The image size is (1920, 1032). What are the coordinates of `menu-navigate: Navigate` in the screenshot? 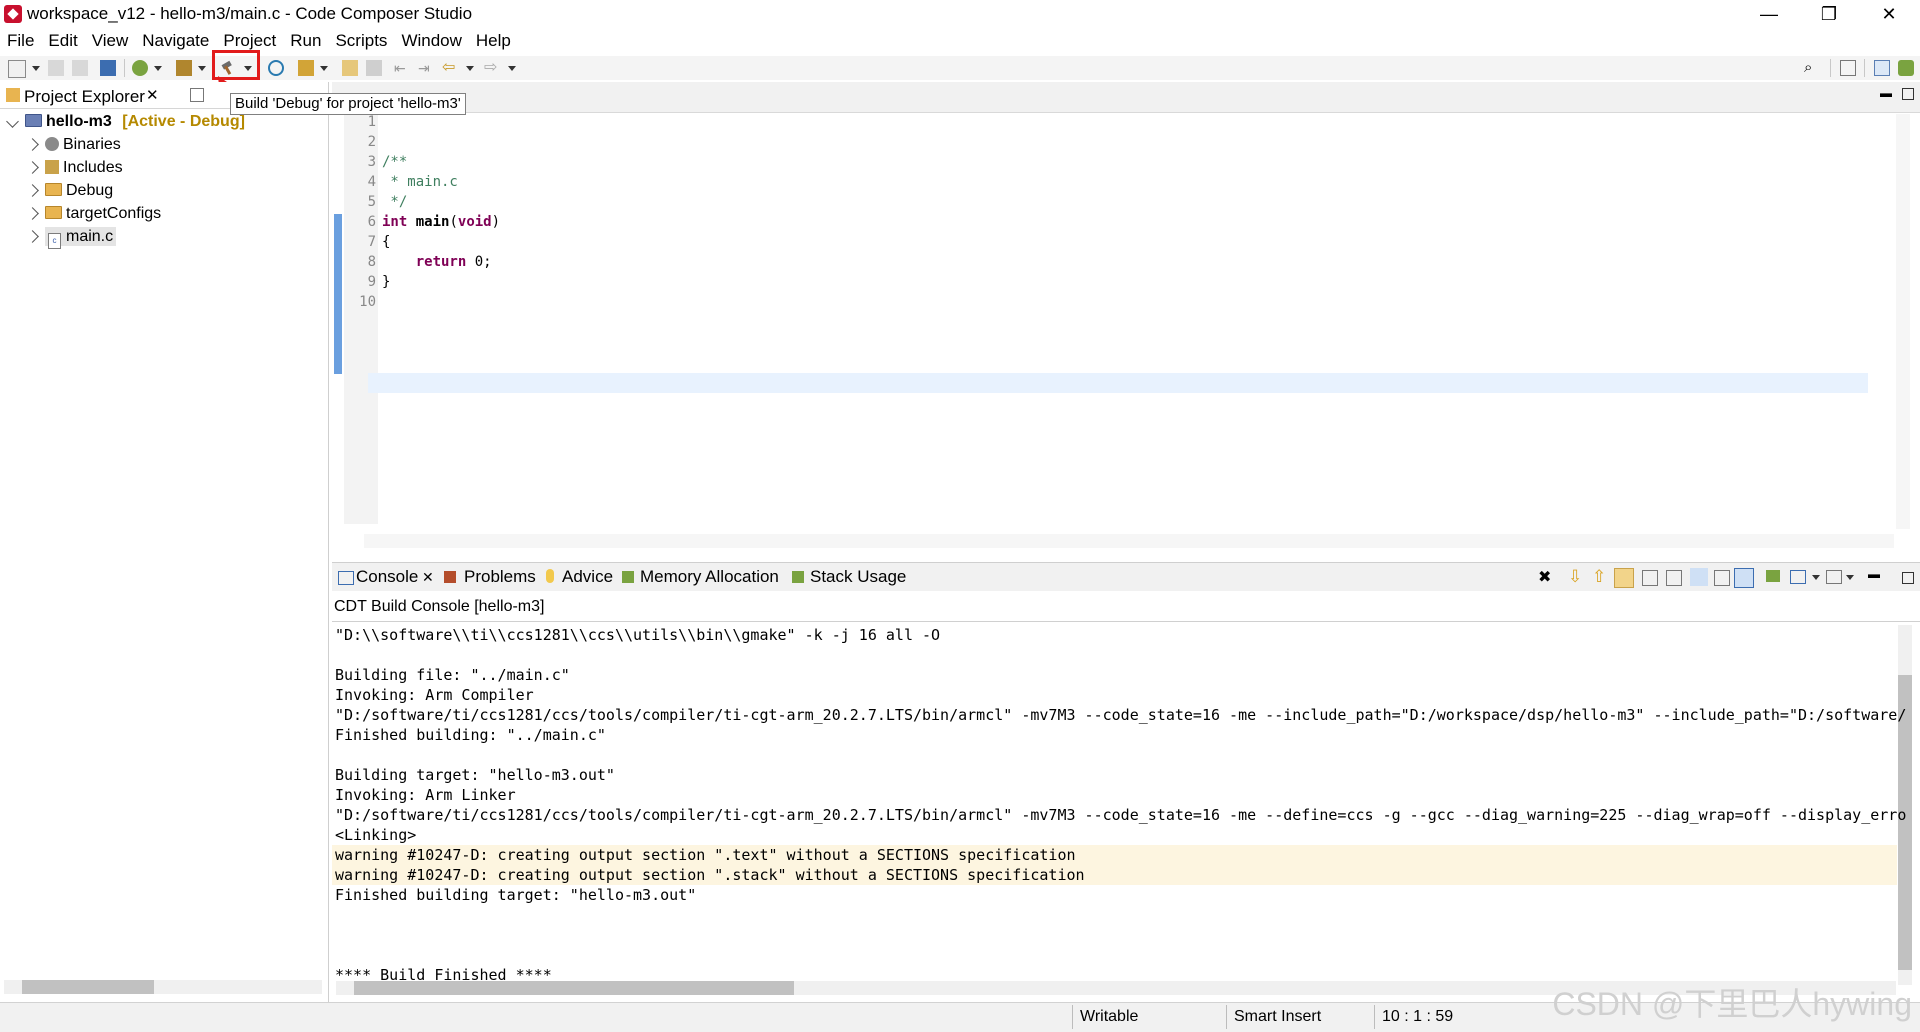 It's located at (175, 41).